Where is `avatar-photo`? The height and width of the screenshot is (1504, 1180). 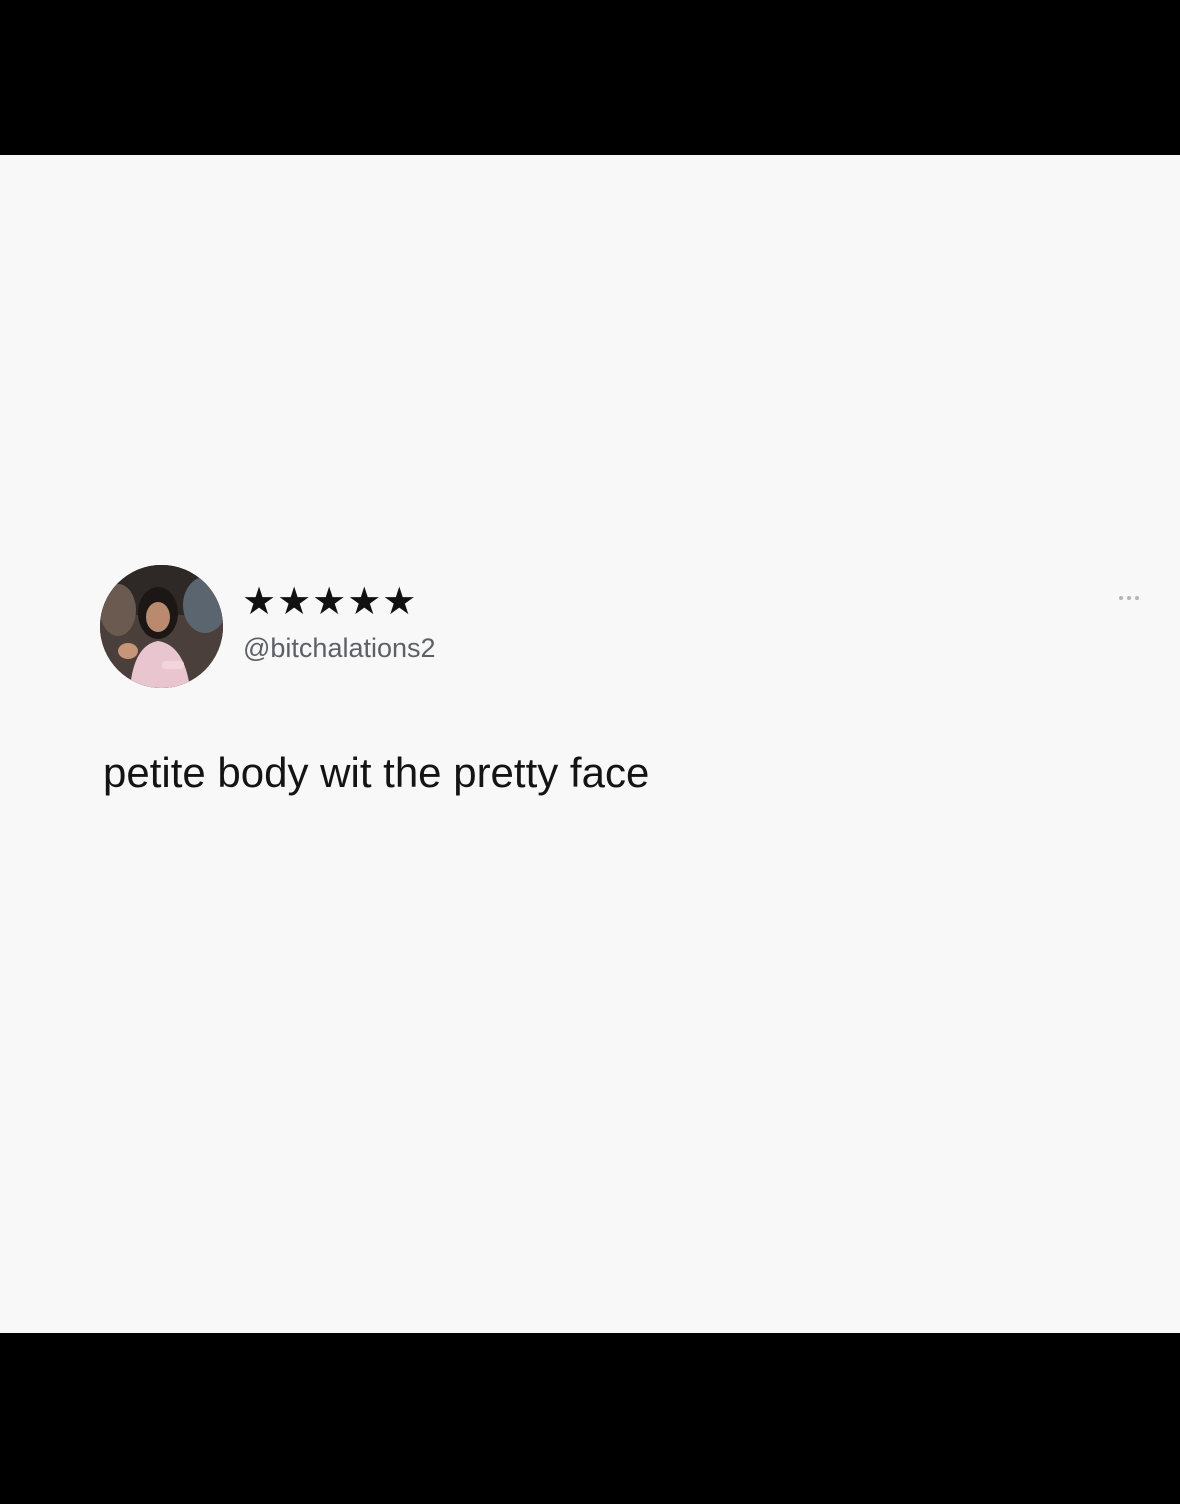 avatar-photo is located at coordinates (161, 626).